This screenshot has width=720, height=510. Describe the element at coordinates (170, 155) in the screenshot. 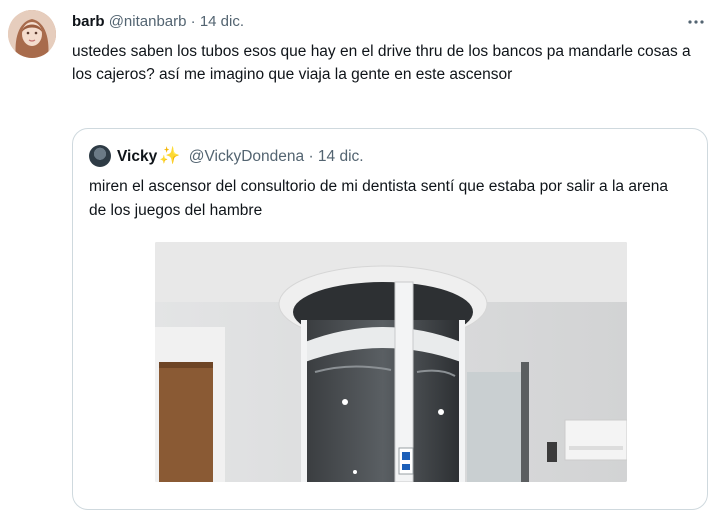

I see `sparkles-icon: ✨` at that location.